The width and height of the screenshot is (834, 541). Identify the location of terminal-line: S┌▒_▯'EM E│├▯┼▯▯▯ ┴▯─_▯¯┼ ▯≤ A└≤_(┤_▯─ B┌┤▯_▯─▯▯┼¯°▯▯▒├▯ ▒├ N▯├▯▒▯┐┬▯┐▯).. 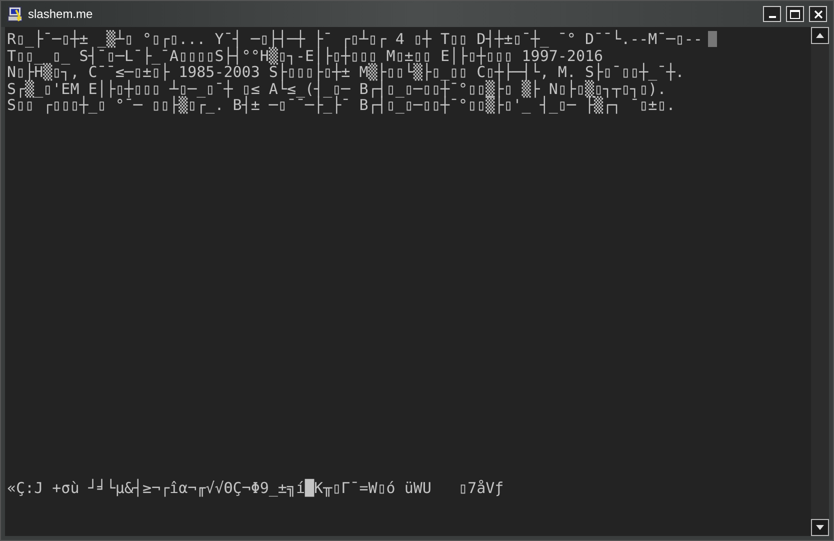
(336, 88).